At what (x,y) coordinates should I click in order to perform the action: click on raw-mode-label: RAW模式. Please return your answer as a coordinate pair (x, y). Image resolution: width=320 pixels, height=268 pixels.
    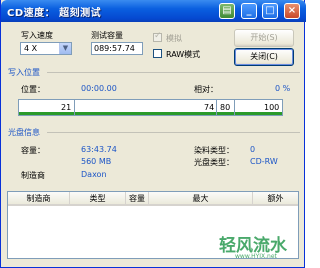
    Looking at the image, I should click on (183, 54).